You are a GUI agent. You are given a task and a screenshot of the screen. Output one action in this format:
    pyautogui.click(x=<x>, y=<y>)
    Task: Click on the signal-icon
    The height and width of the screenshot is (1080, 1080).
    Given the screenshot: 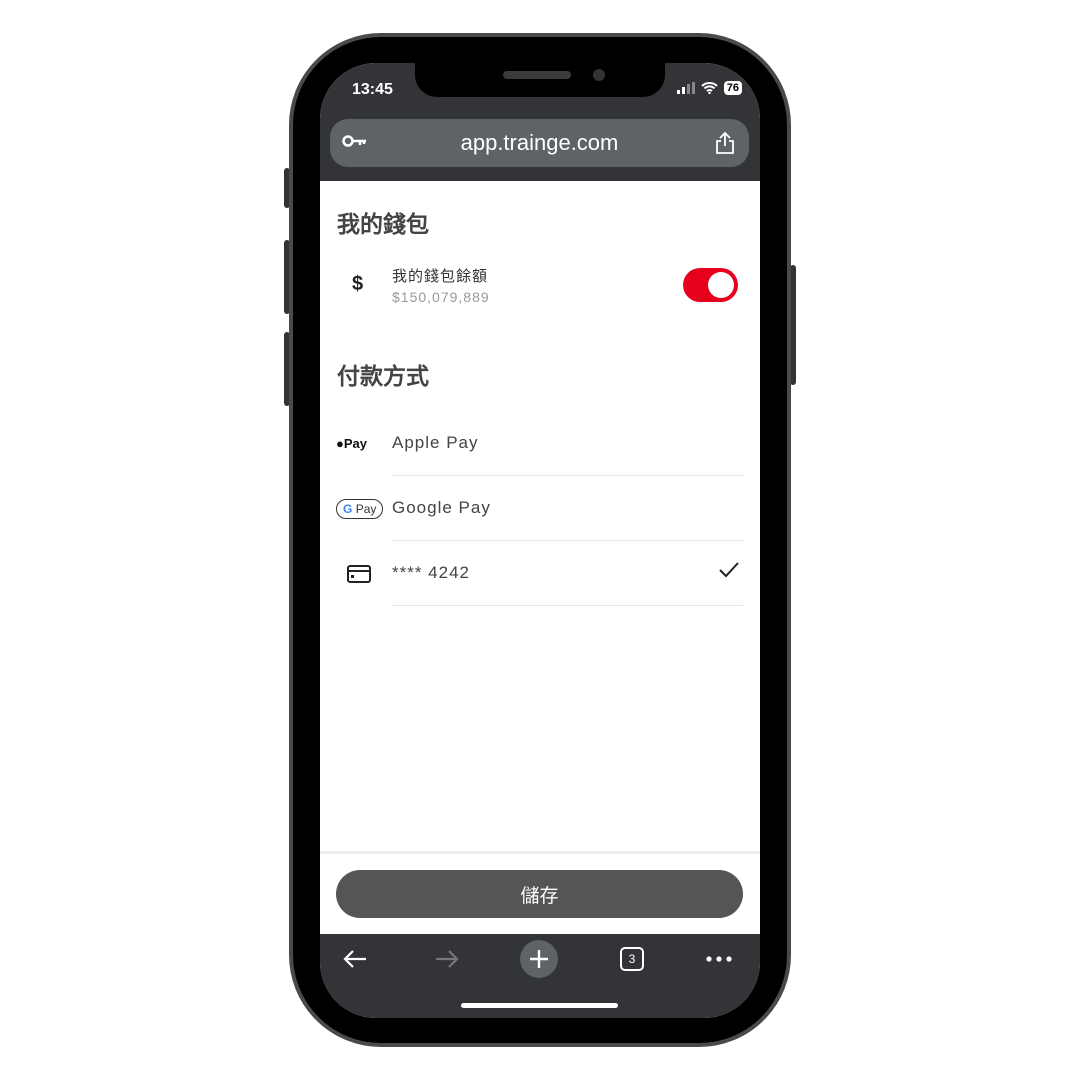 What is the action you would take?
    pyautogui.click(x=685, y=88)
    